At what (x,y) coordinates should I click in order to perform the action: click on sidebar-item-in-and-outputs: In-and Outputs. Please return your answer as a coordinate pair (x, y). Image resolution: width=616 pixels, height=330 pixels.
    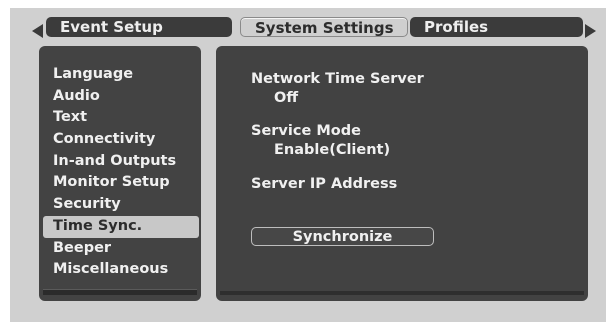
    Looking at the image, I should click on (120, 162).